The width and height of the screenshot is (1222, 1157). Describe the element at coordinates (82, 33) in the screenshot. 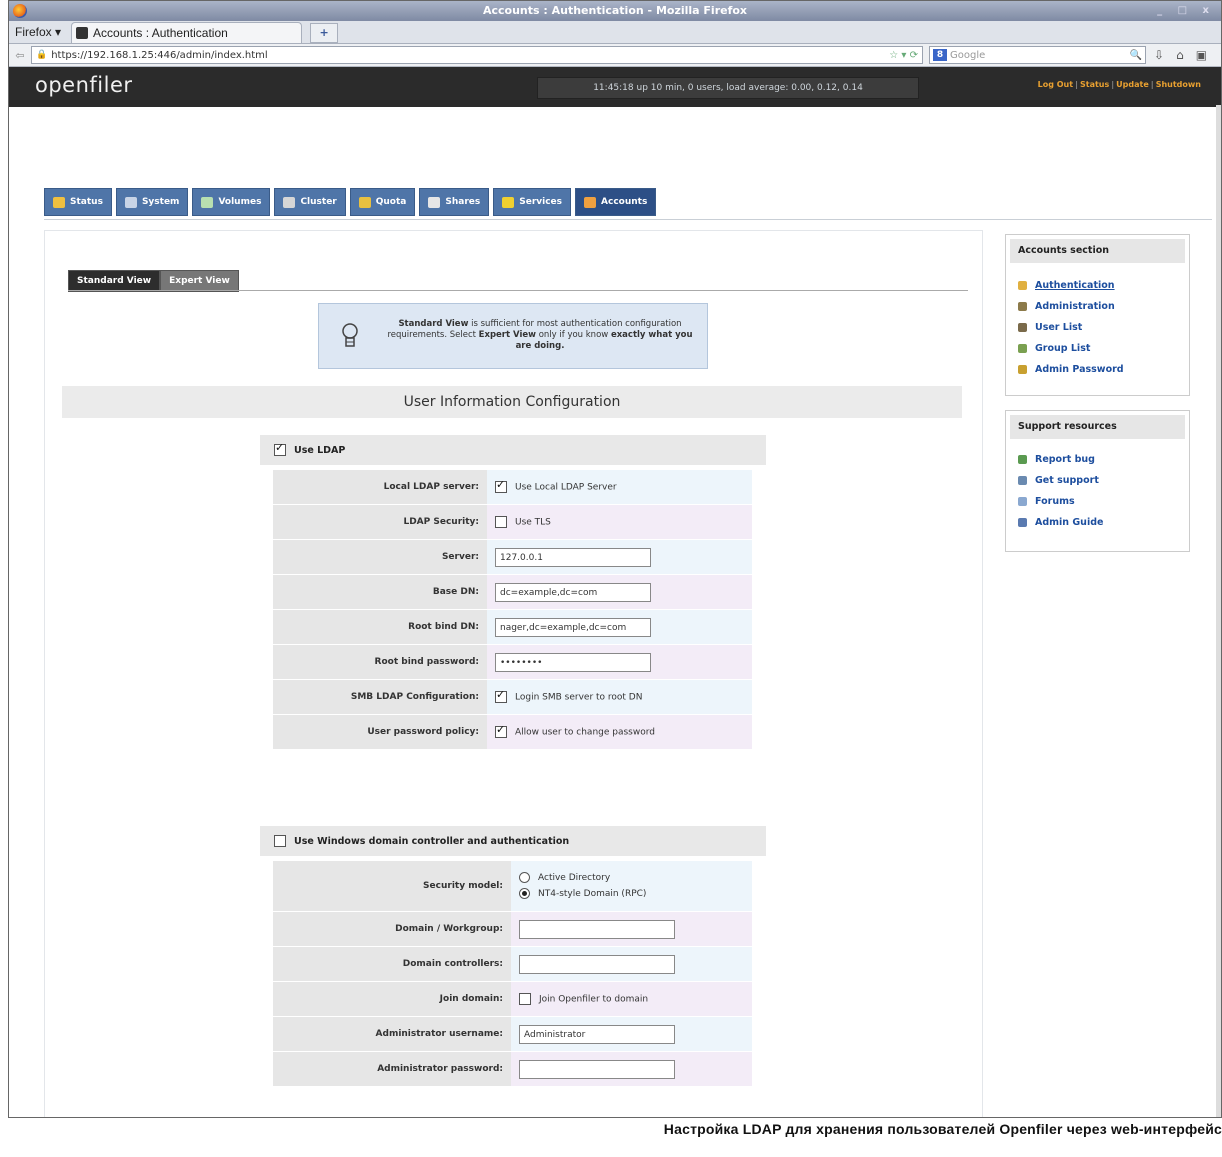

I see `openfiler-favicon-icon` at that location.